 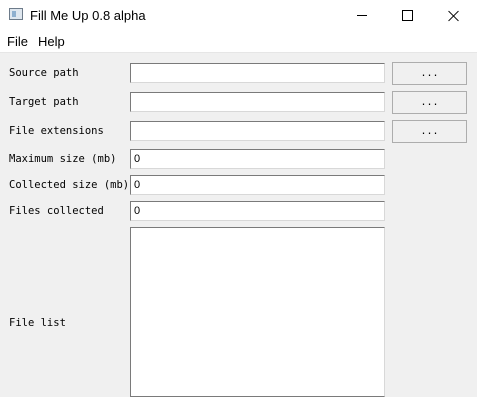 What do you see at coordinates (88, 15) in the screenshot?
I see `window-title: Fill Me Up 0.8 alpha` at bounding box center [88, 15].